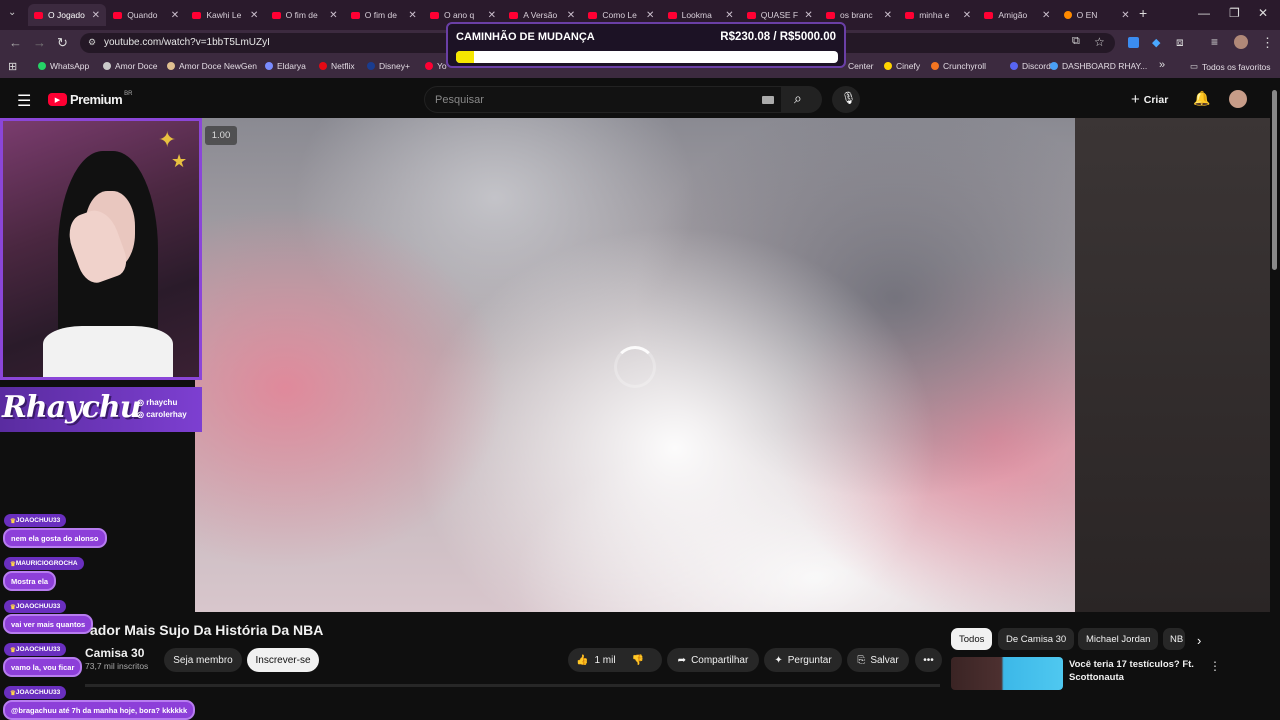 This screenshot has height=720, width=1280. What do you see at coordinates (146, 15) in the screenshot?
I see `browser-tab: Quando ✕` at bounding box center [146, 15].